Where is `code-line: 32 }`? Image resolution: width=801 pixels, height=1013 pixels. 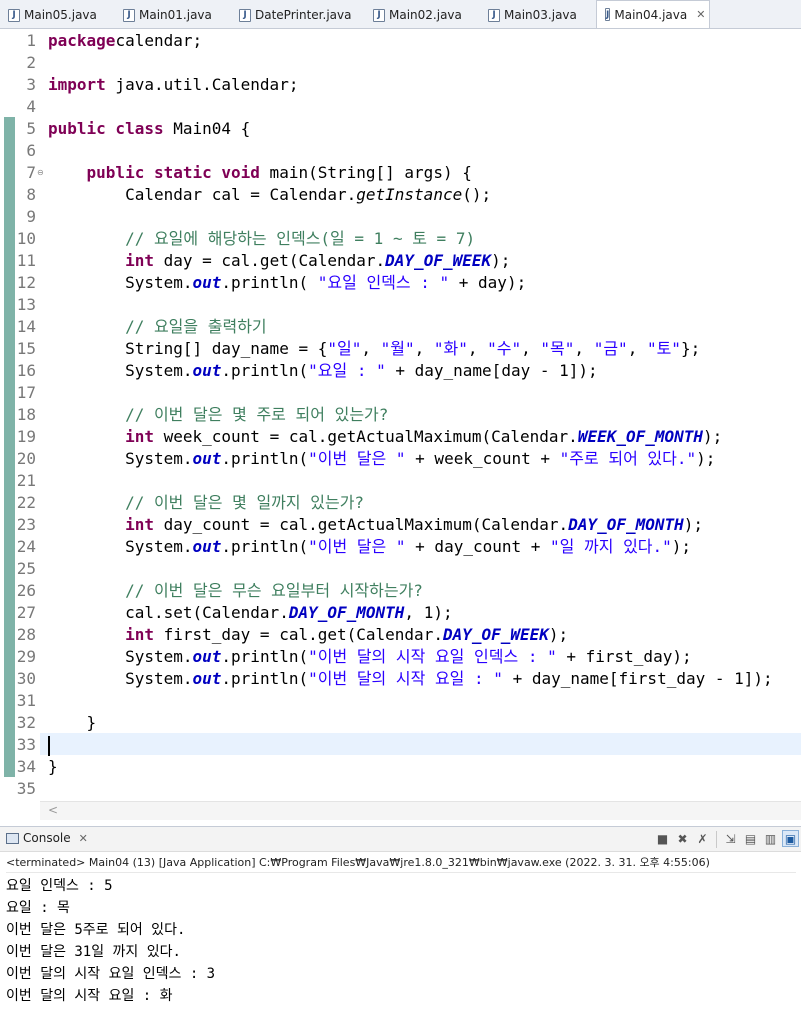
code-line: 32 } is located at coordinates (400, 723).